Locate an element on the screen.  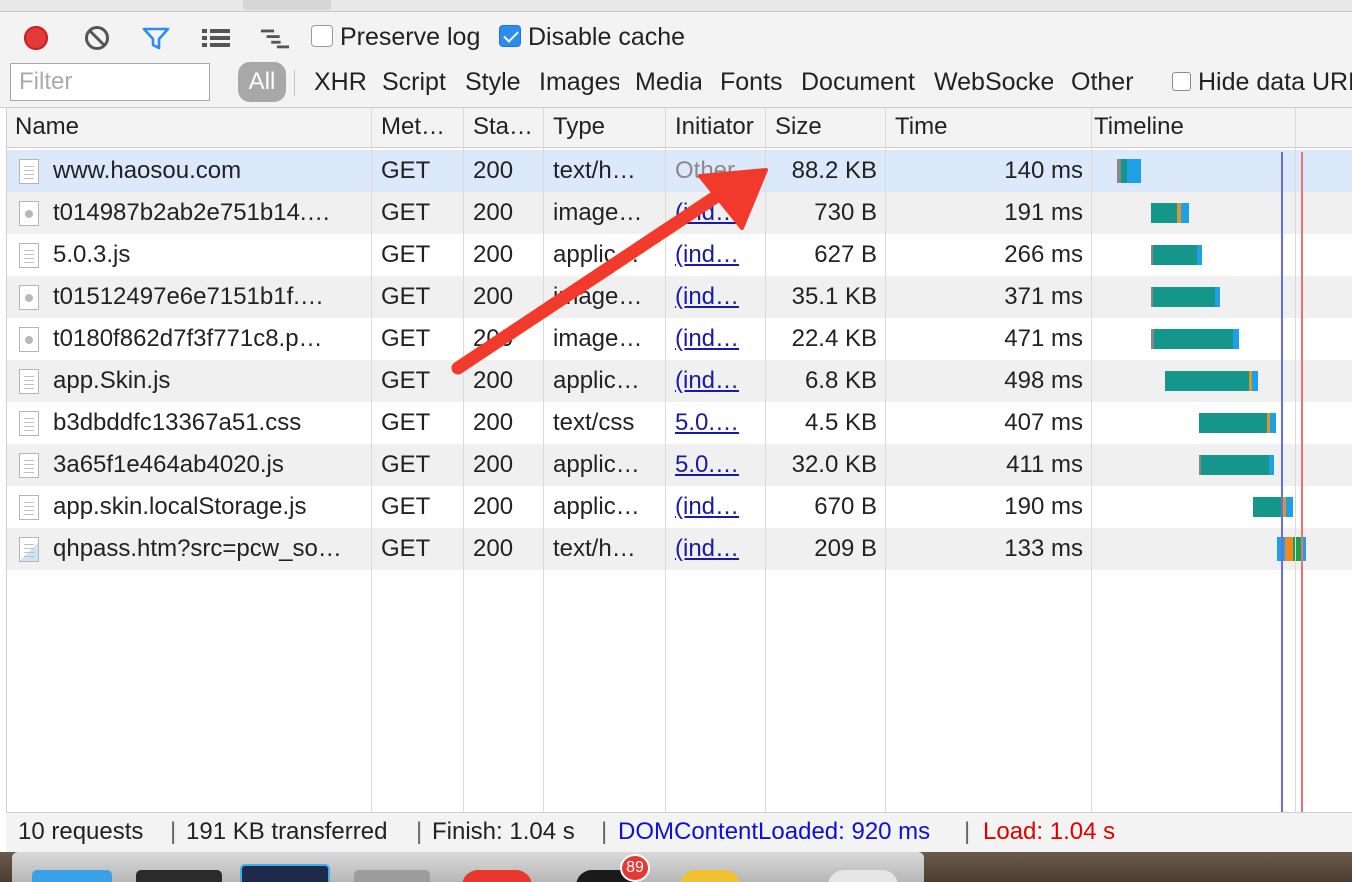
filter-type-other: Other is located at coordinates (1103, 82).